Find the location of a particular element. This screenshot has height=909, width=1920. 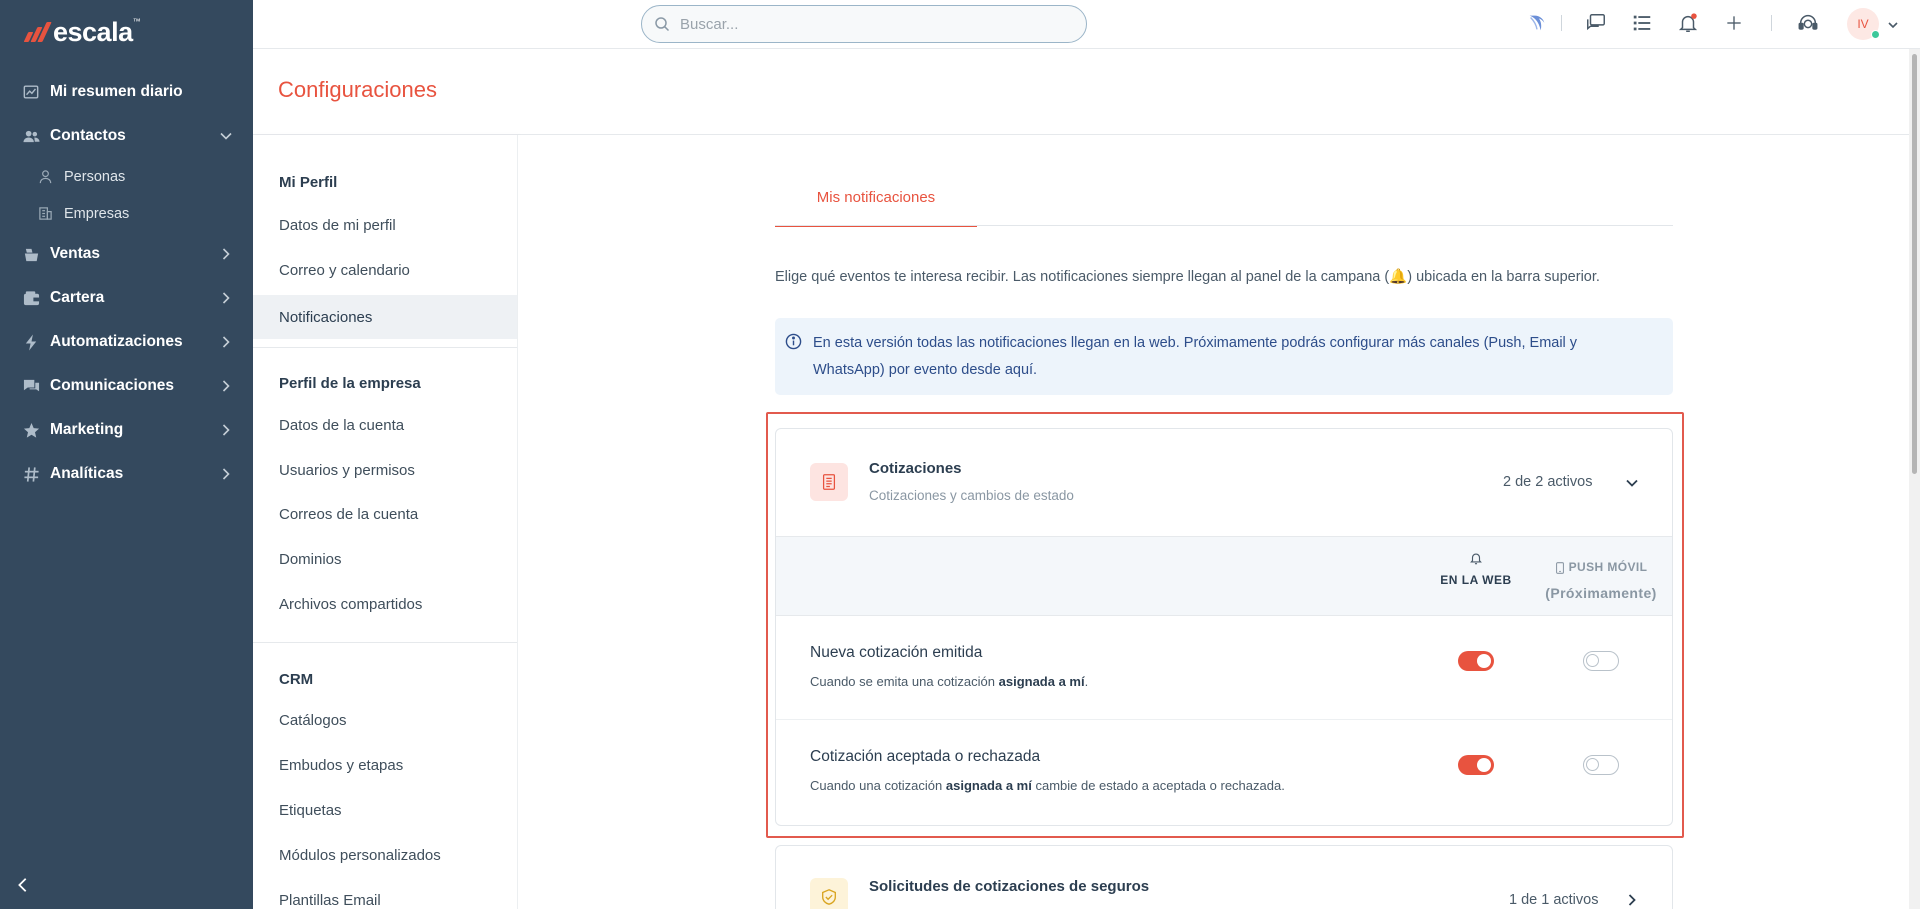

brand-logo: escala™ is located at coordinates (82, 32).